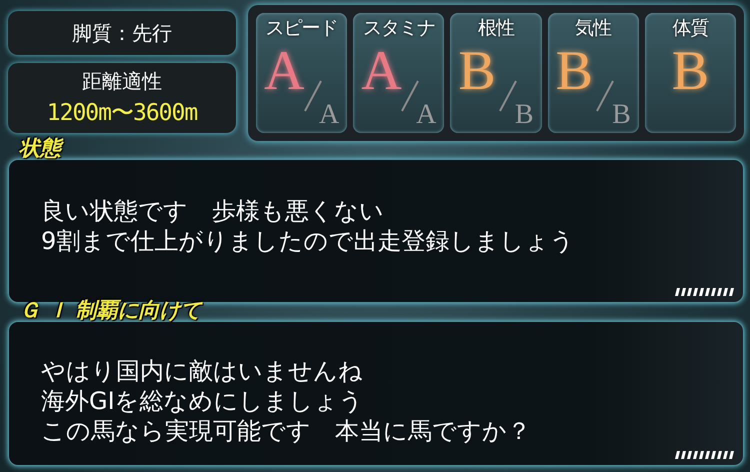  Describe the element at coordinates (203, 401) in the screenshot. I see `message-line: 海外GIを総なめにしましょう` at that location.